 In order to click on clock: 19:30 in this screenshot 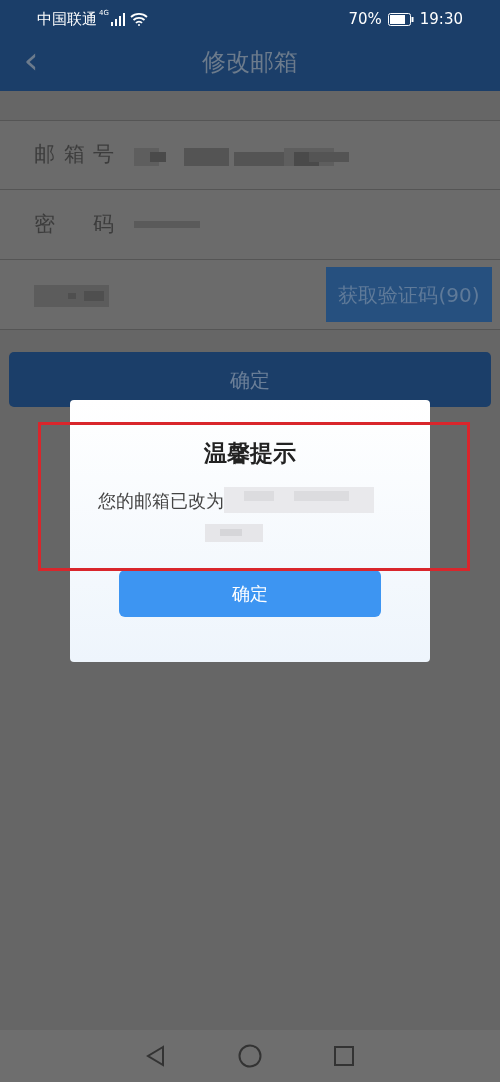, I will do `click(441, 19)`.